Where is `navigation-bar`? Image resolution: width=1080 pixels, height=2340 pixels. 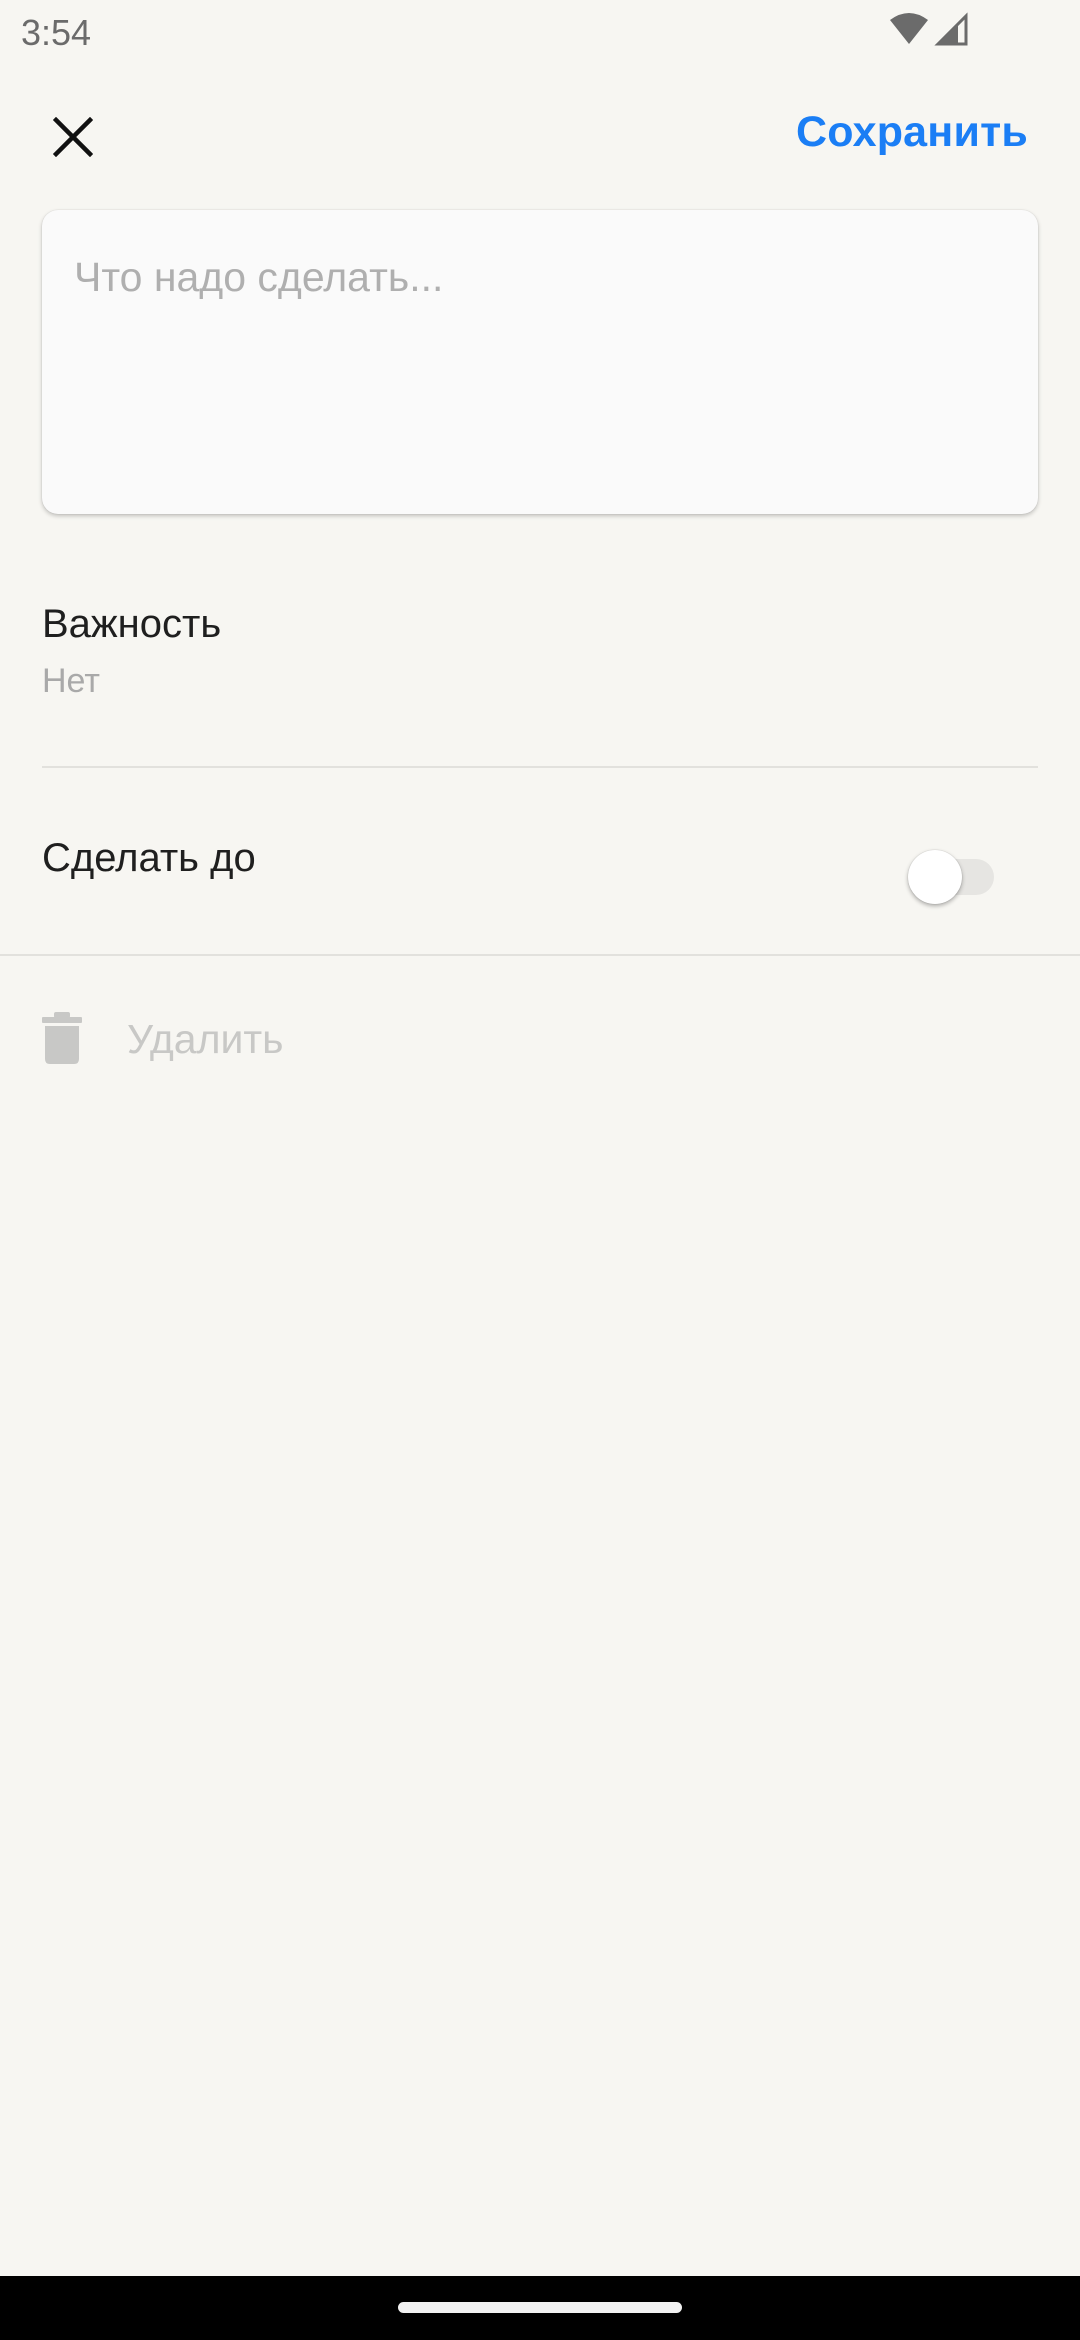 navigation-bar is located at coordinates (540, 2308).